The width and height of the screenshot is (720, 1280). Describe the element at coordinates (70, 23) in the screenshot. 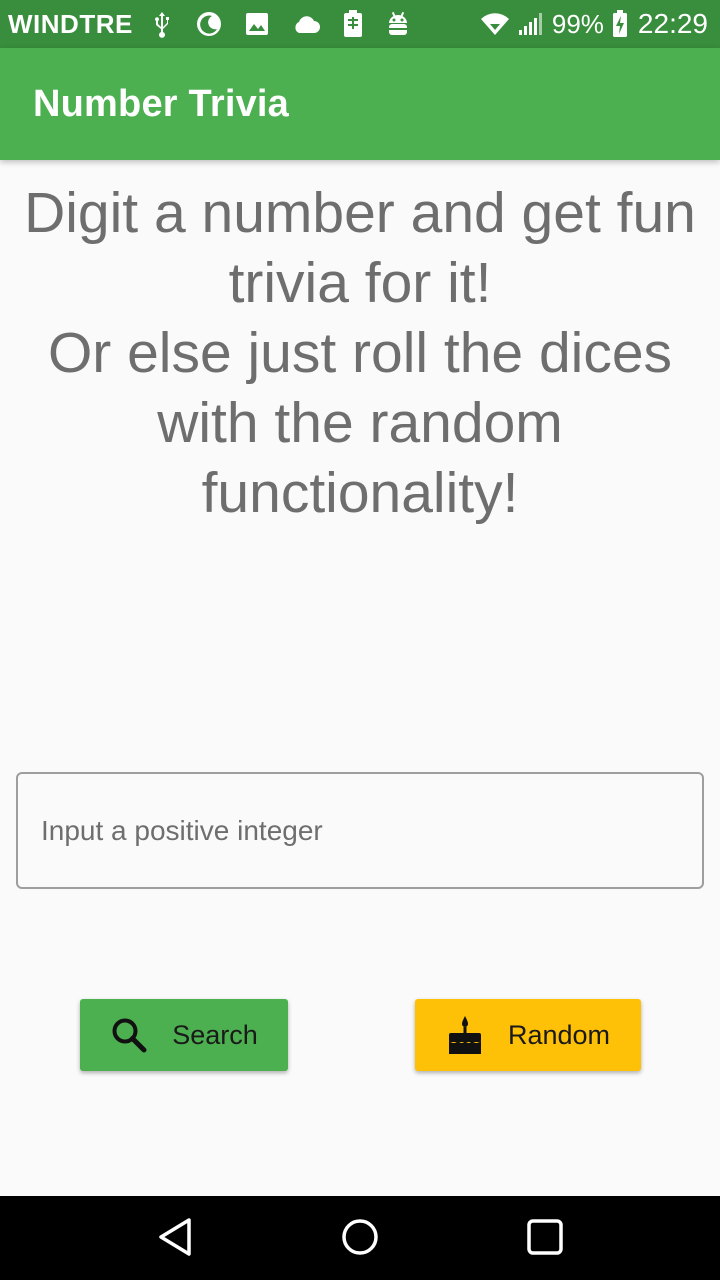

I see `carrier-name: WINDTRE` at that location.